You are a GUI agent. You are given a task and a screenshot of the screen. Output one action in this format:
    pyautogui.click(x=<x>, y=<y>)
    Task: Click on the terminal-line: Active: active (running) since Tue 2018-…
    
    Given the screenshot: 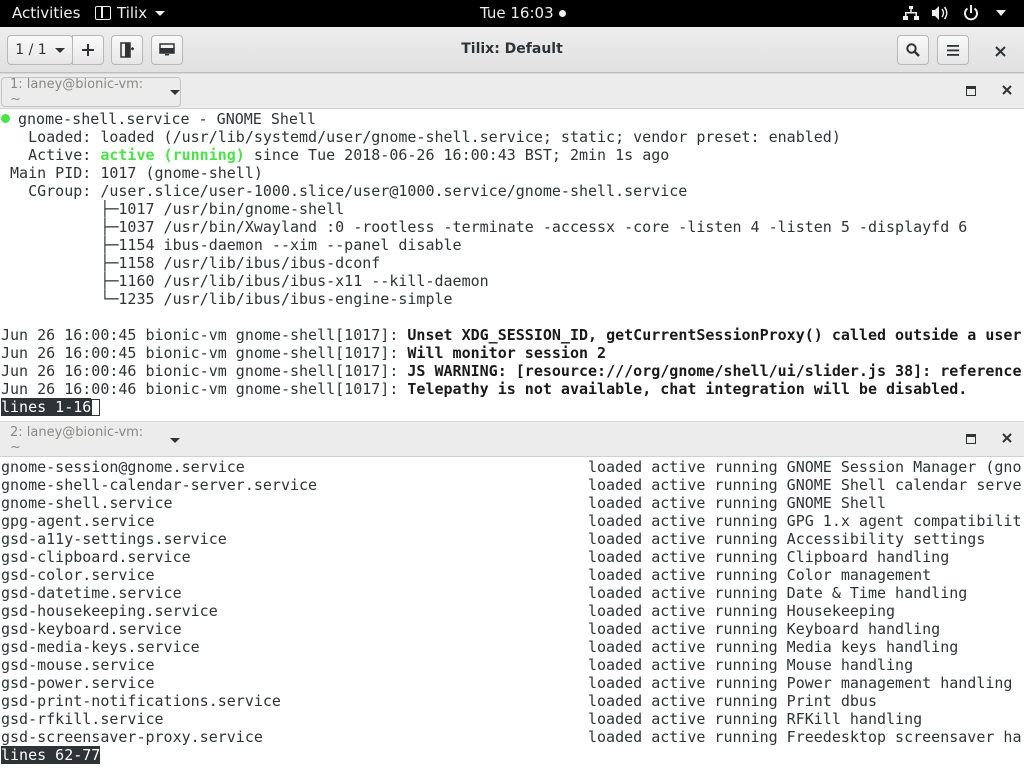 What is the action you would take?
    pyautogui.click(x=335, y=155)
    